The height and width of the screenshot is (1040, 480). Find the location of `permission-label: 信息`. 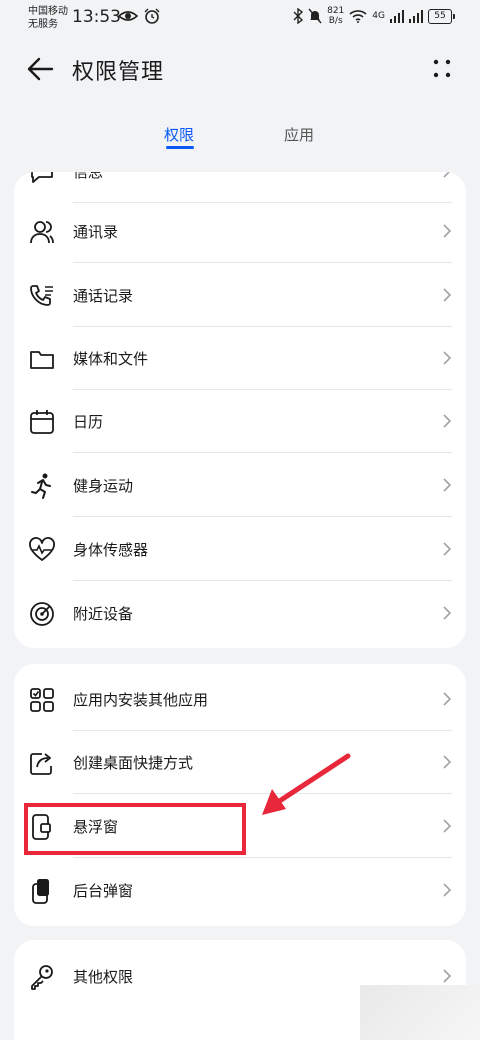

permission-label: 信息 is located at coordinates (88, 176).